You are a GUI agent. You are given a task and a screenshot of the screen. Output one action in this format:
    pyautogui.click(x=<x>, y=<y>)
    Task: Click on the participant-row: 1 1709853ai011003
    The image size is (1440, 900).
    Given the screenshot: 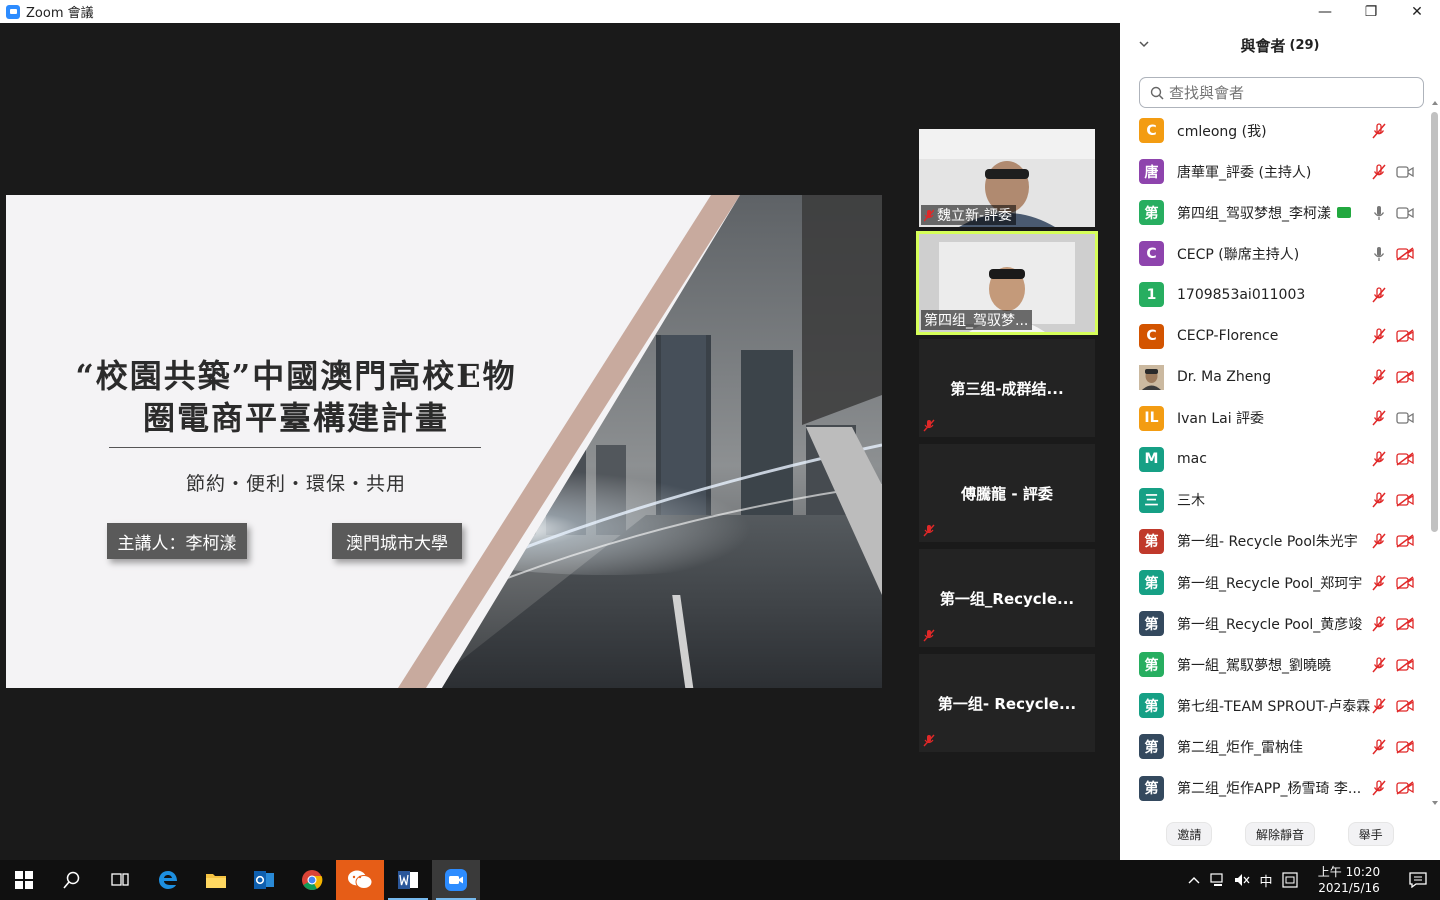 What is the action you would take?
    pyautogui.click(x=1274, y=294)
    